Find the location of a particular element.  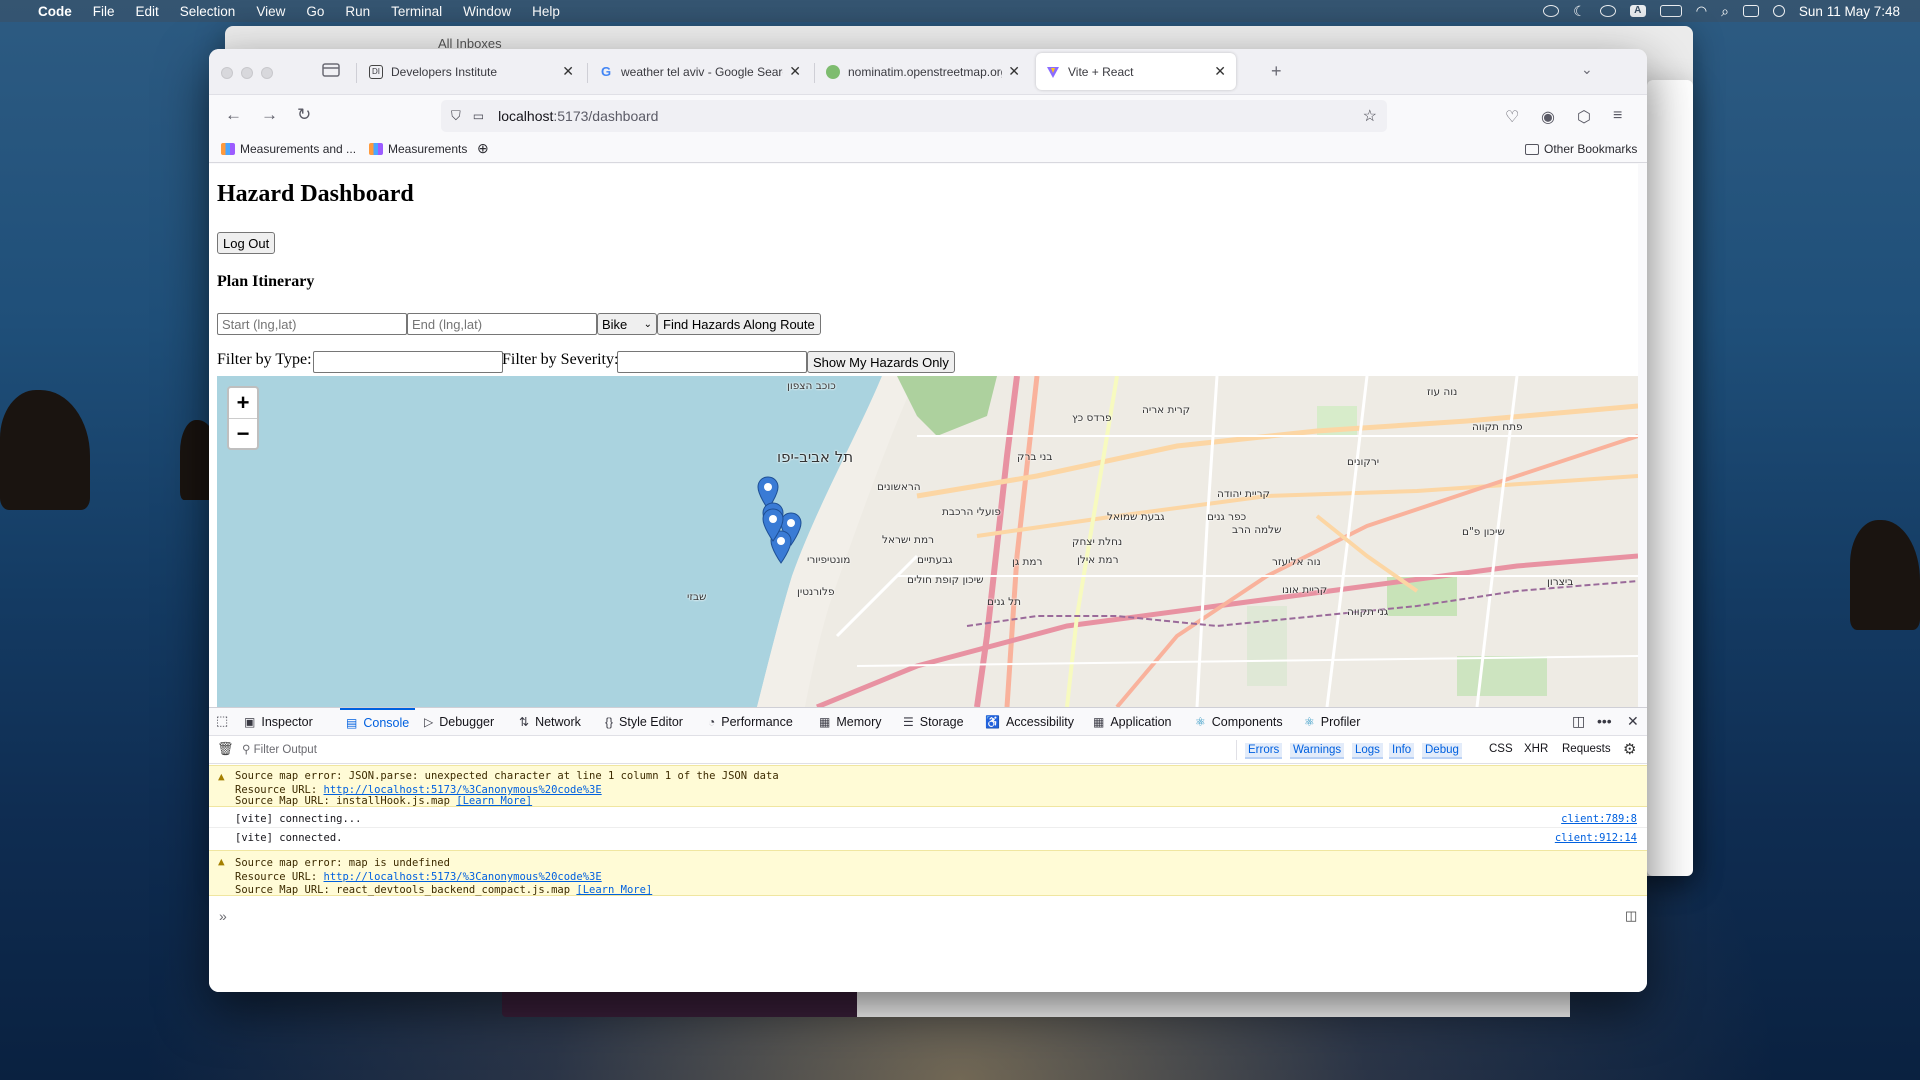

filter-severity-input is located at coordinates (712, 362).